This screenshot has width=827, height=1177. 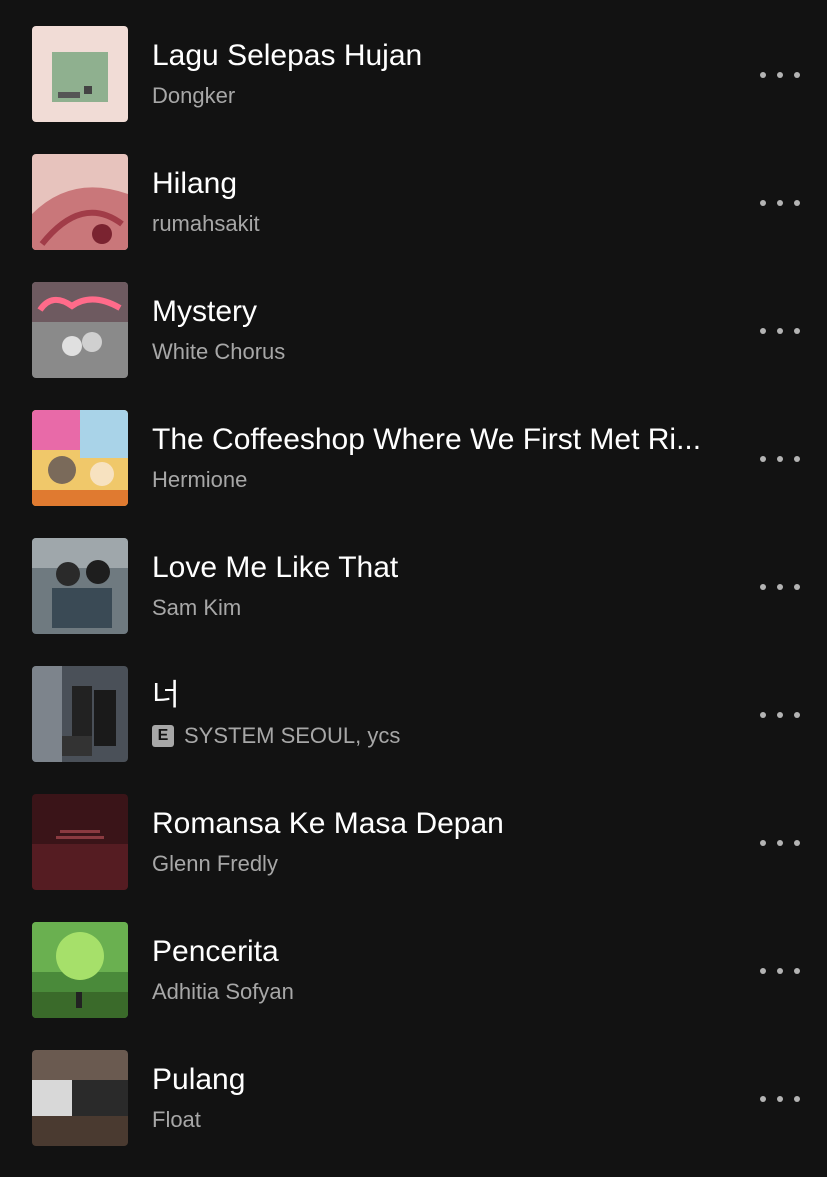 I want to click on track-artist: Dongker, so click(x=193, y=96).